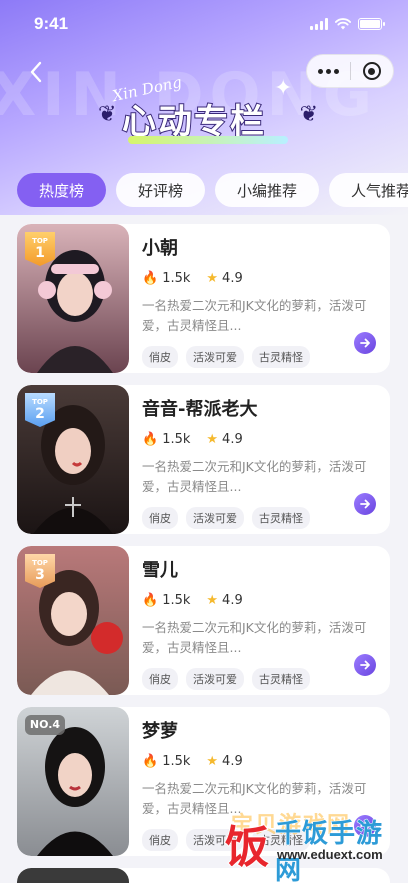  I want to click on rank-number: 2, so click(40, 414).